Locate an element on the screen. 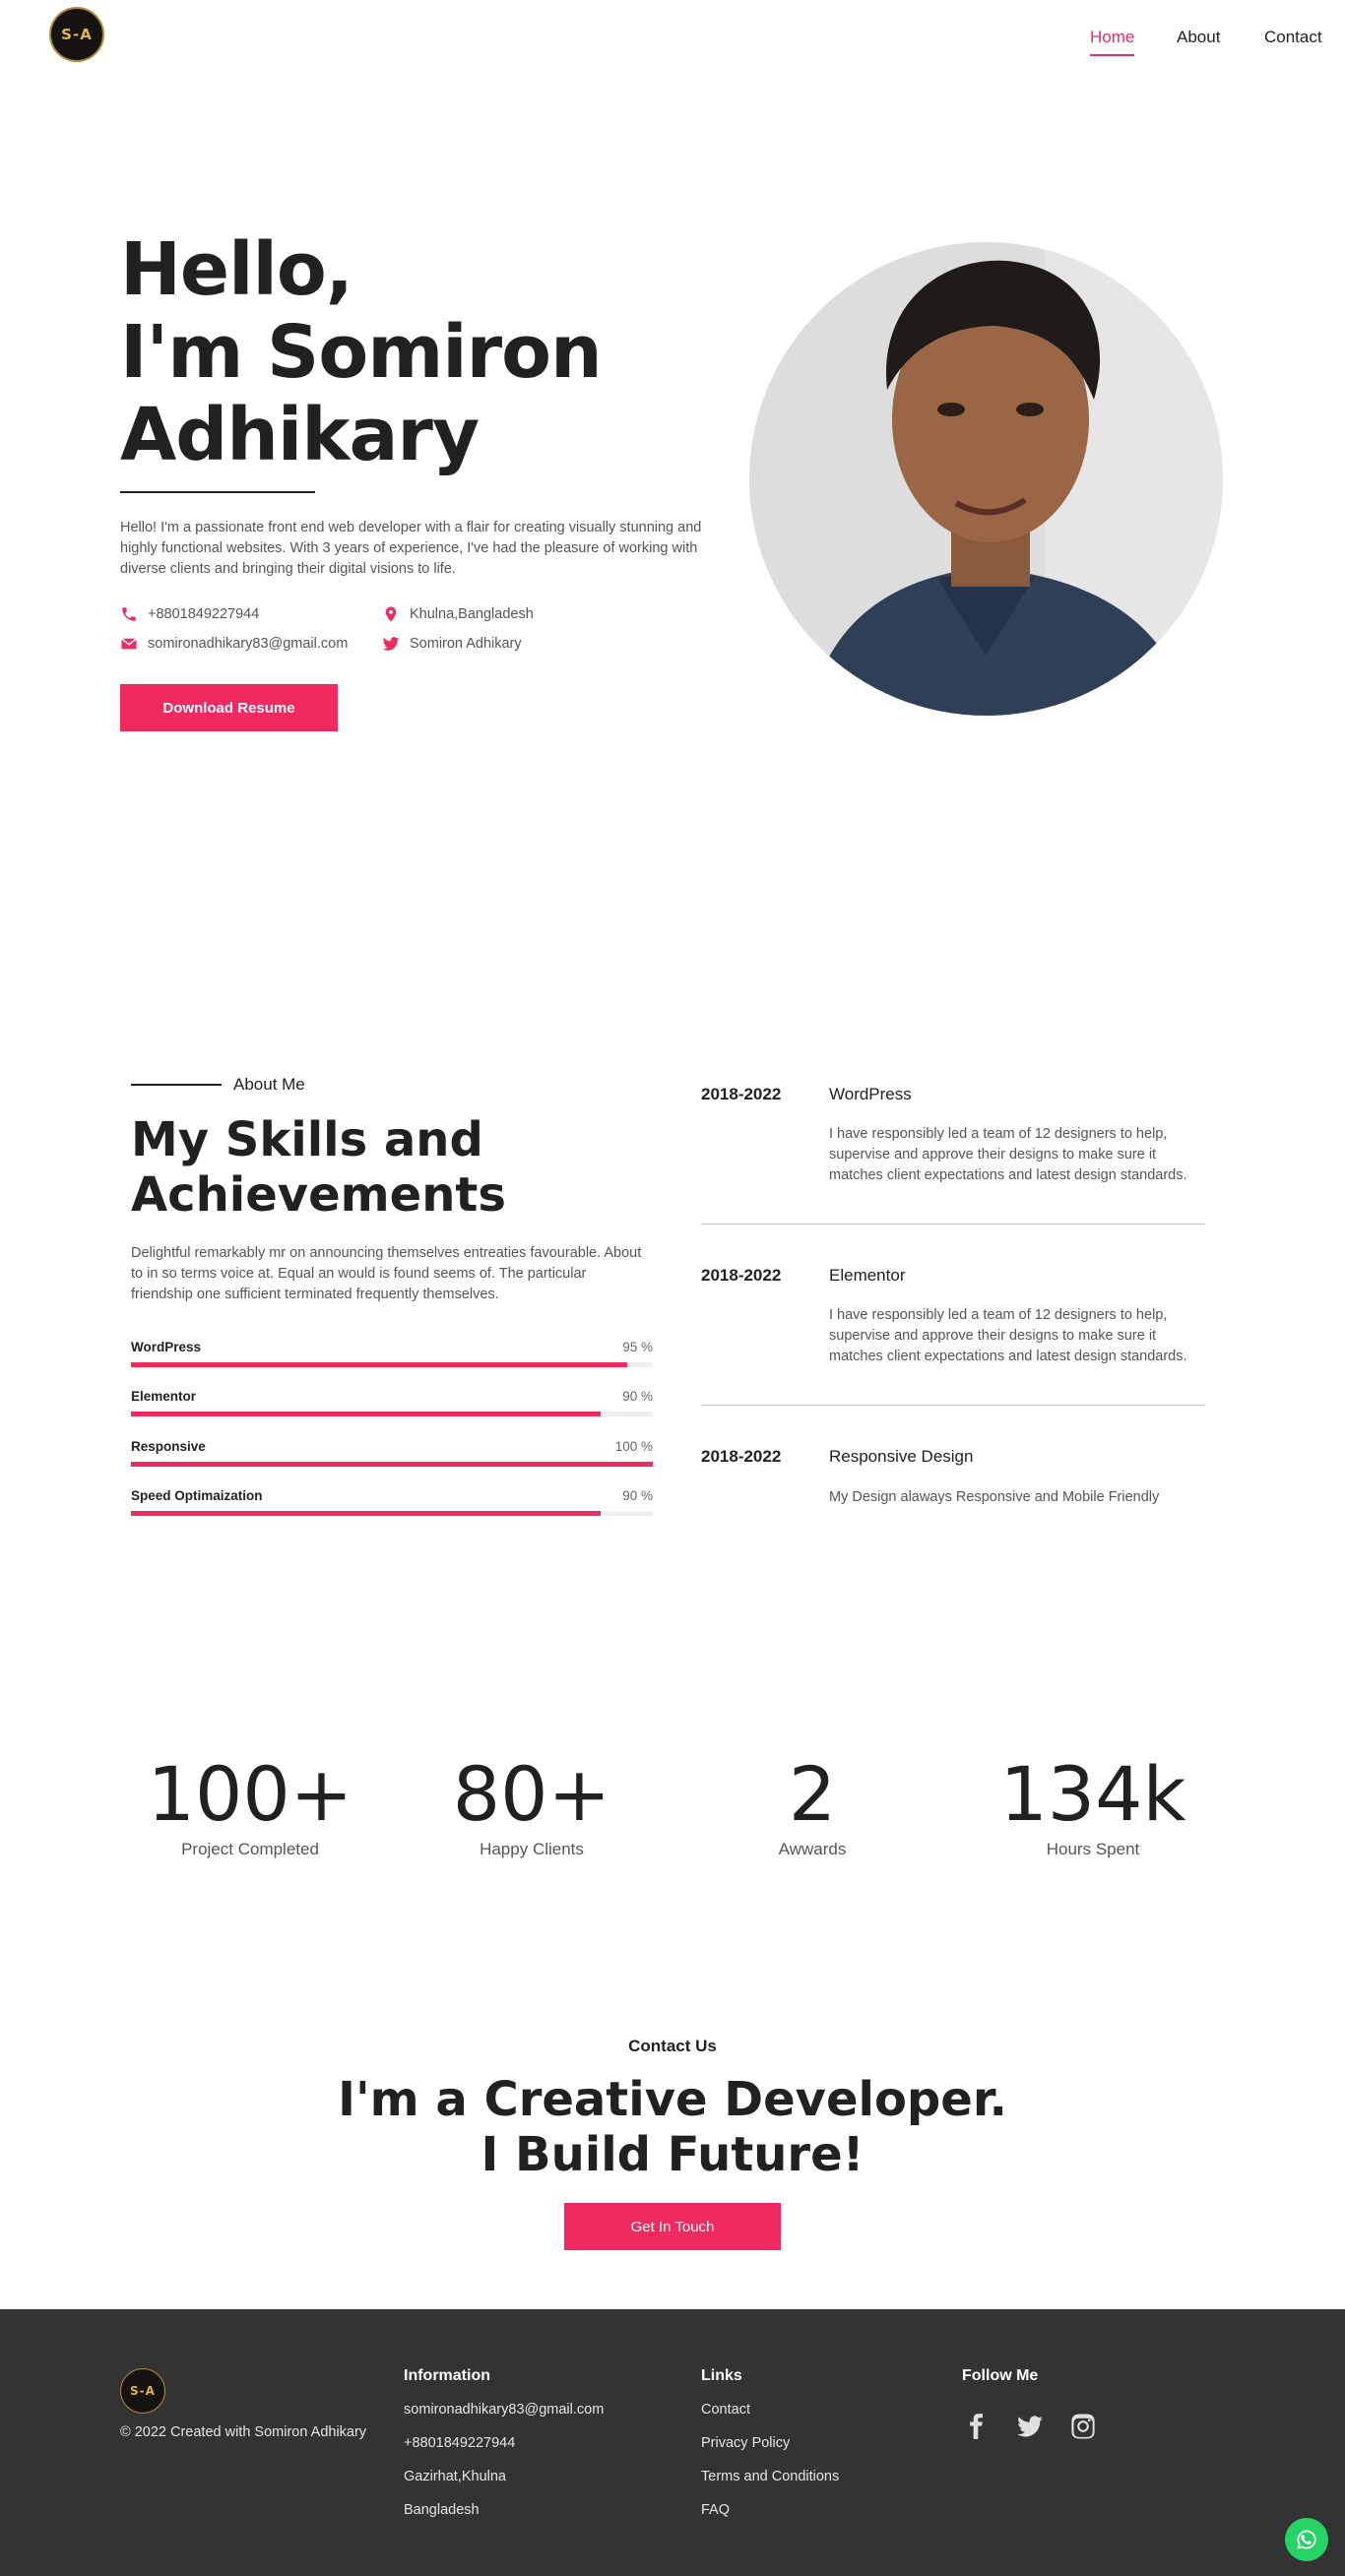  footer-links-heading: Links is located at coordinates (721, 2375).